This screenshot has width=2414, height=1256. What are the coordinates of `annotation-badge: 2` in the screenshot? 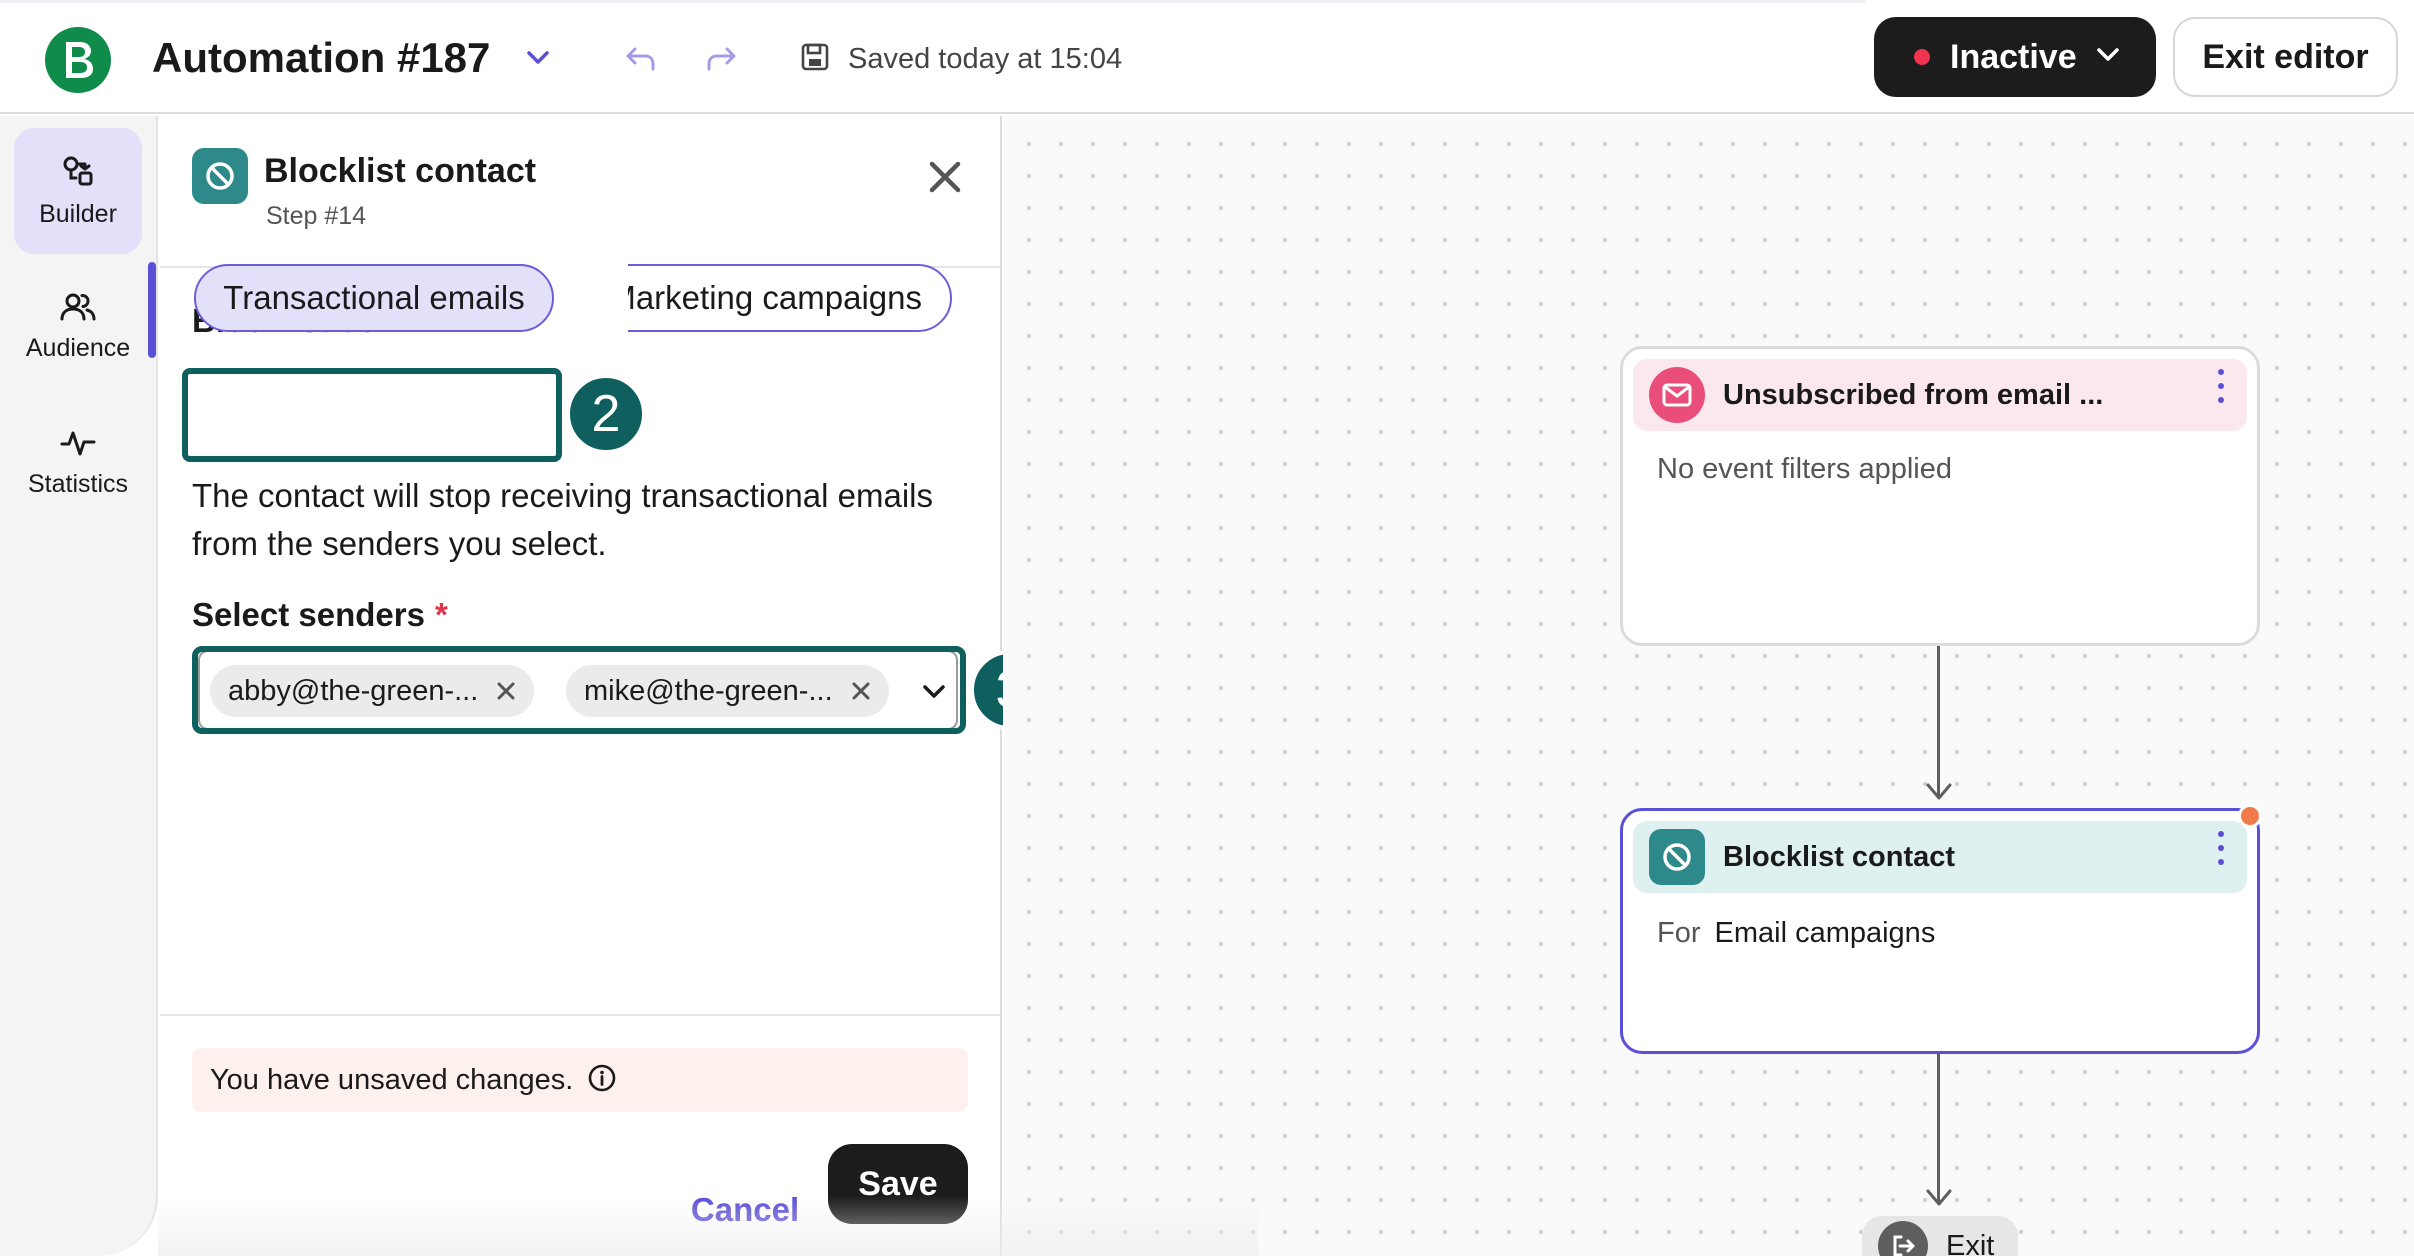 It's located at (606, 414).